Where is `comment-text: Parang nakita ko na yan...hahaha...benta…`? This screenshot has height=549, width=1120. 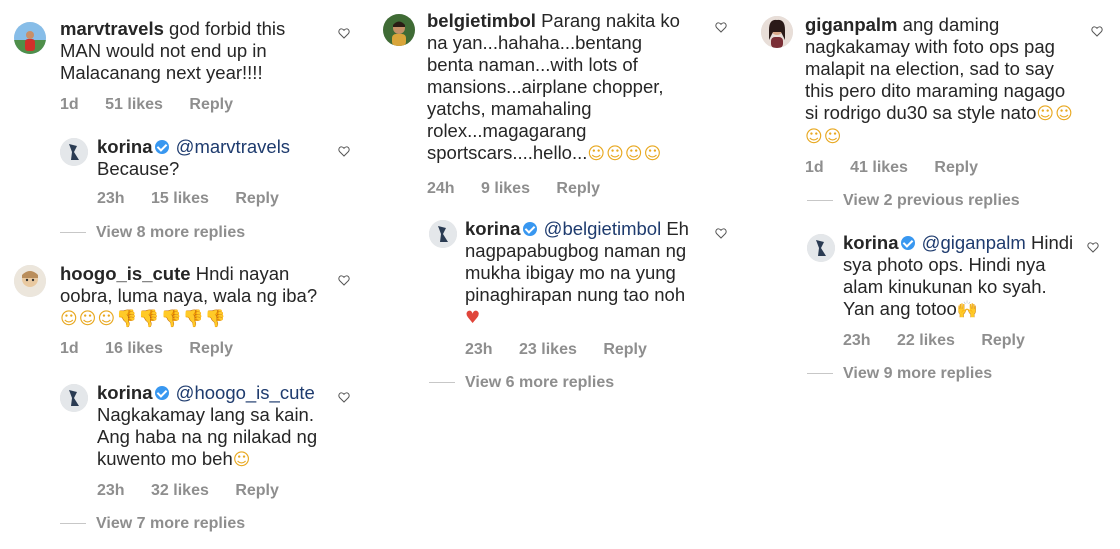 comment-text: Parang nakita ko na yan...hahaha...benta… is located at coordinates (553, 86).